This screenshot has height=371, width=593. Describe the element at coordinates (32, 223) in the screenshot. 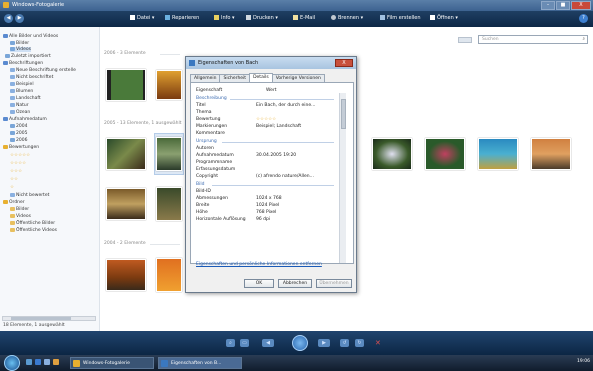

I see `tree-item-public-pictures: Öffentliche Bilder` at that location.